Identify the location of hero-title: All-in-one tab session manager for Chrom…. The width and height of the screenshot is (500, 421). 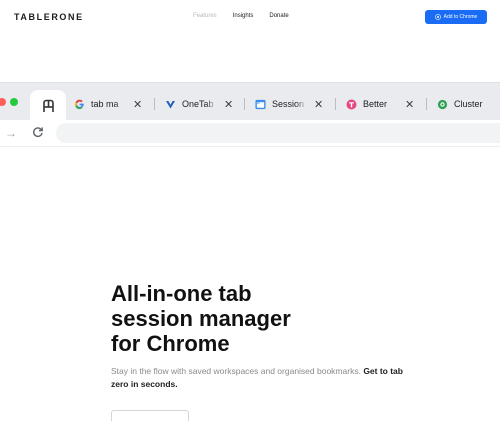
(261, 318).